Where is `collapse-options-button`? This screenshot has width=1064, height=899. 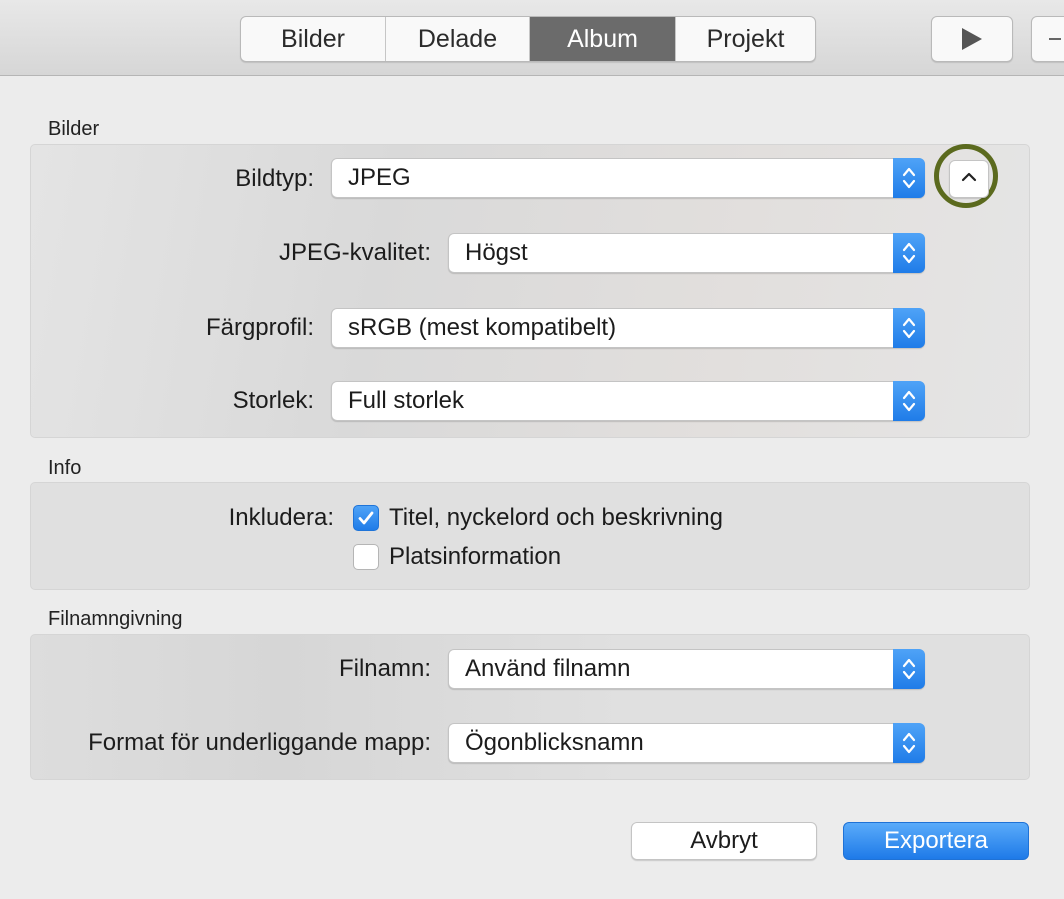 collapse-options-button is located at coordinates (969, 179).